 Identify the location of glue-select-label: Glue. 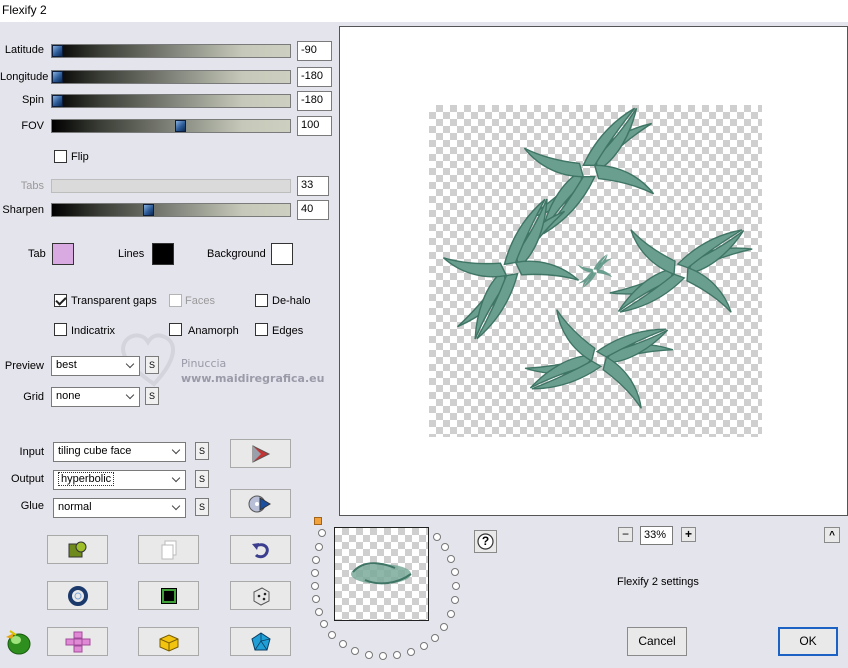
(32, 506).